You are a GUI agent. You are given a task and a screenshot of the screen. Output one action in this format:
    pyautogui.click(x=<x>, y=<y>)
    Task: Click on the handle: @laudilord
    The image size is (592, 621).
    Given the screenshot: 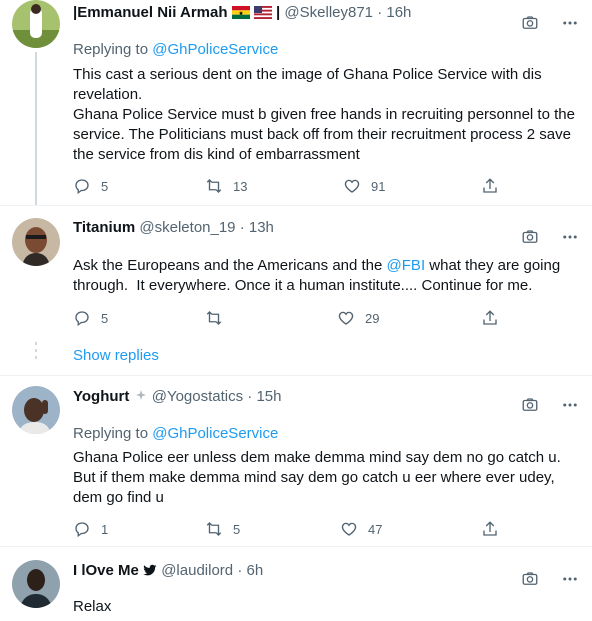 What is the action you would take?
    pyautogui.click(x=197, y=570)
    